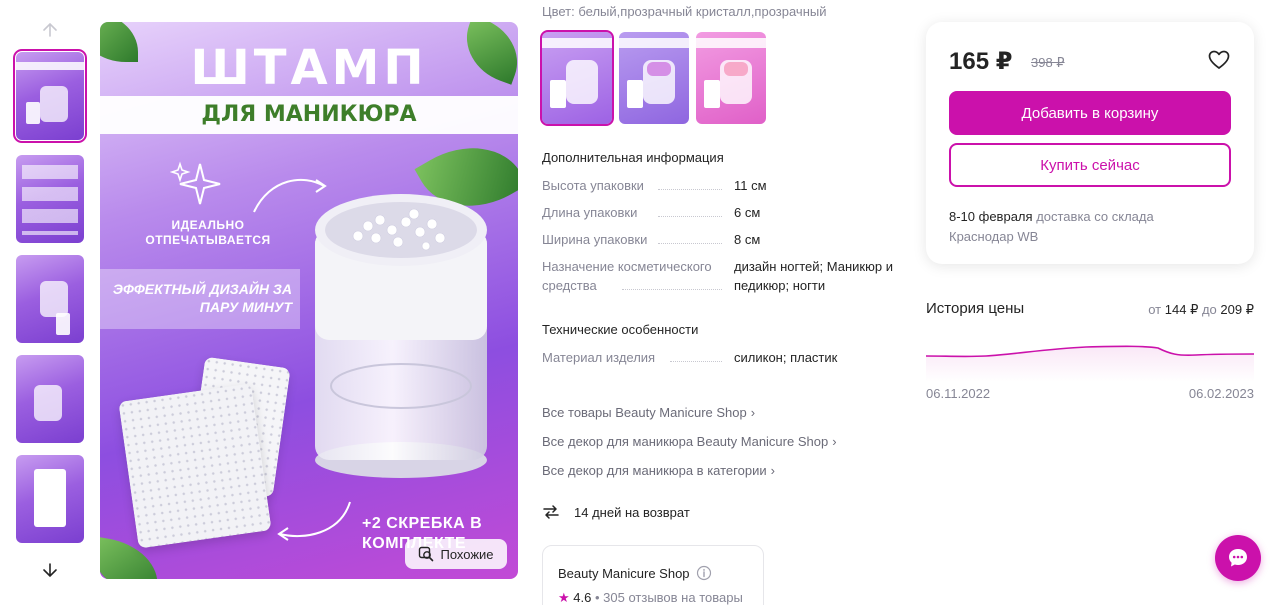 This screenshot has width=1280, height=605. What do you see at coordinates (644, 412) in the screenshot?
I see `link-label: Все товары Beauty Manicure Shop` at bounding box center [644, 412].